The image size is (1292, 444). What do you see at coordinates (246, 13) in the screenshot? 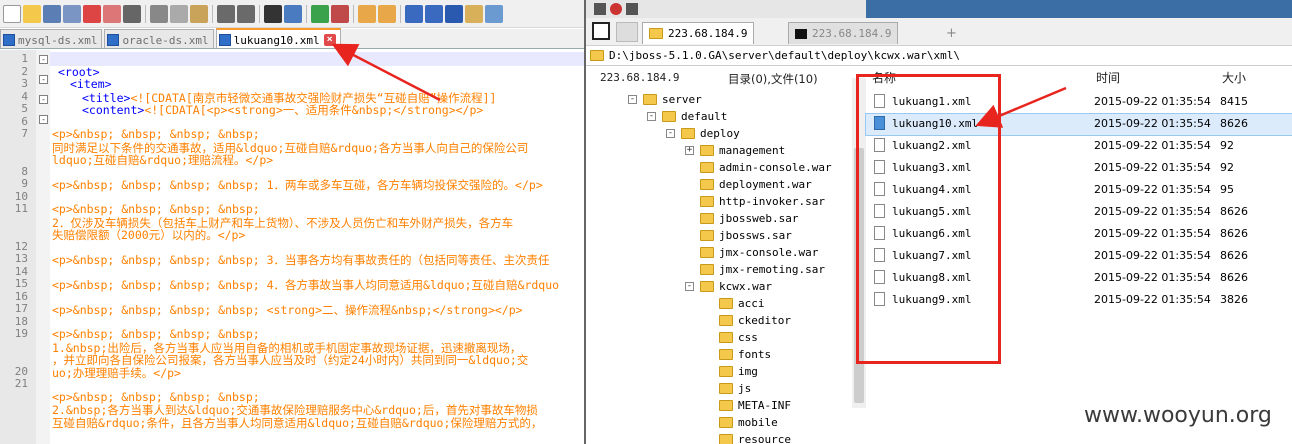
I see `redo-icon` at bounding box center [246, 13].